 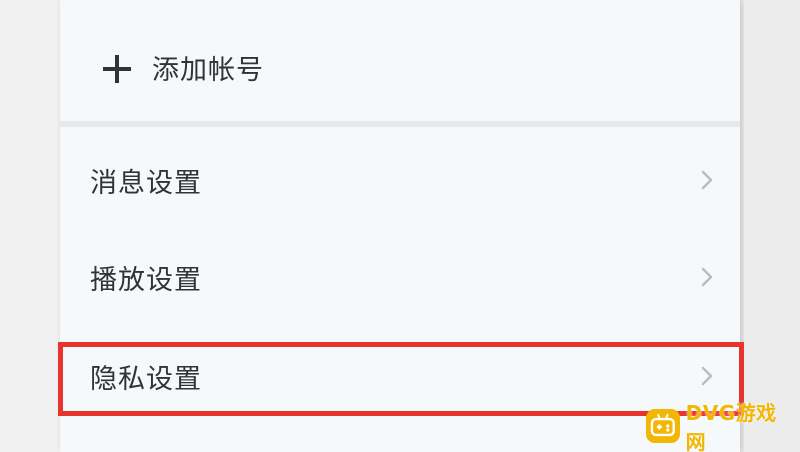 What do you see at coordinates (117, 69) in the screenshot?
I see `plus-icon` at bounding box center [117, 69].